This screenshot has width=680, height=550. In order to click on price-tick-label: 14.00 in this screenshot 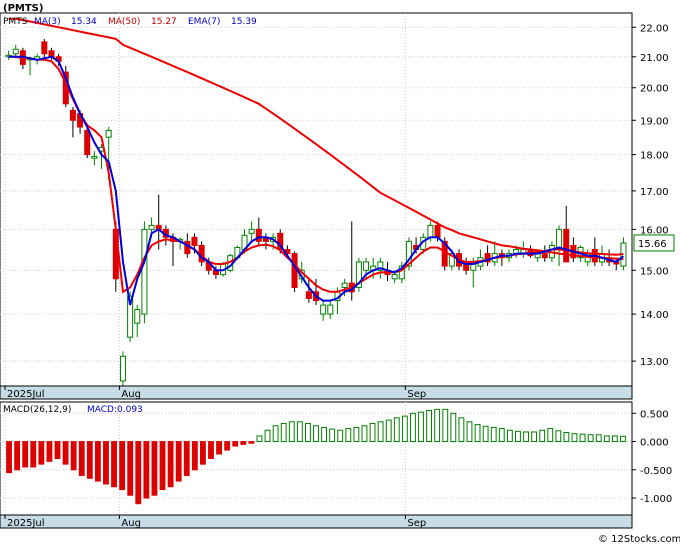, I will do `click(654, 315)`.